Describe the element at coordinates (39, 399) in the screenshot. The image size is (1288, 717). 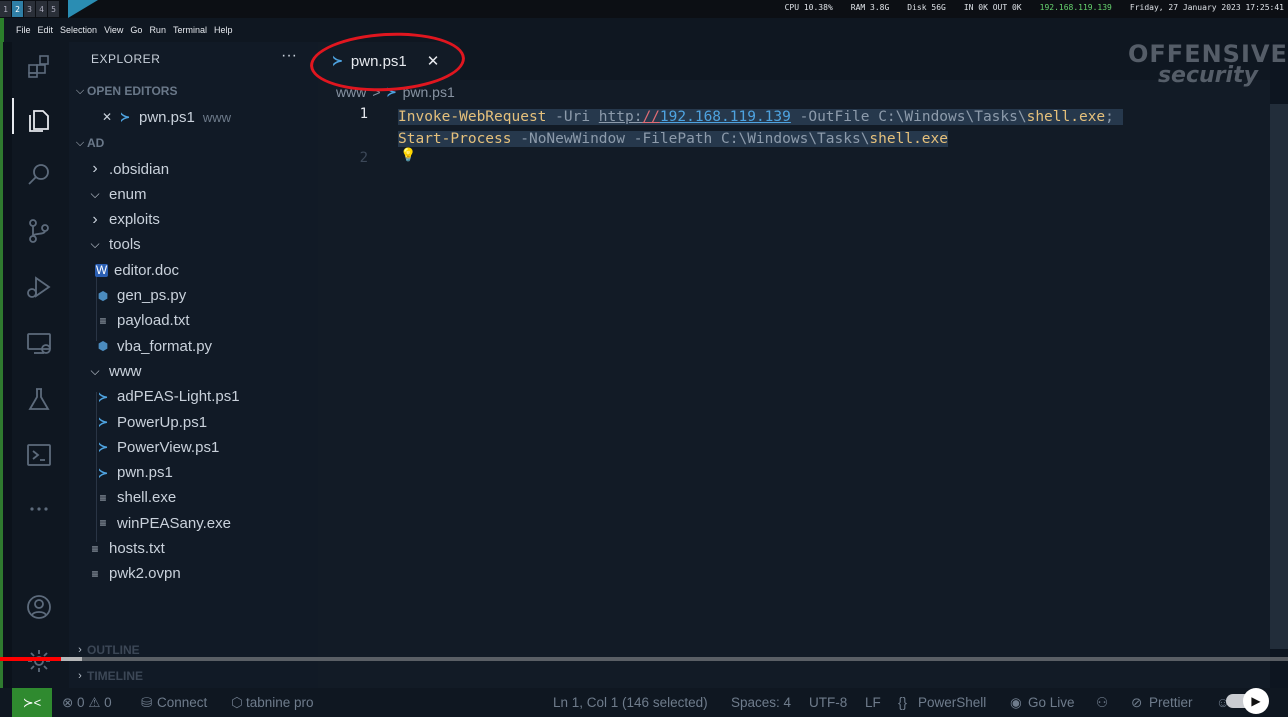
I see `testing-icon` at that location.